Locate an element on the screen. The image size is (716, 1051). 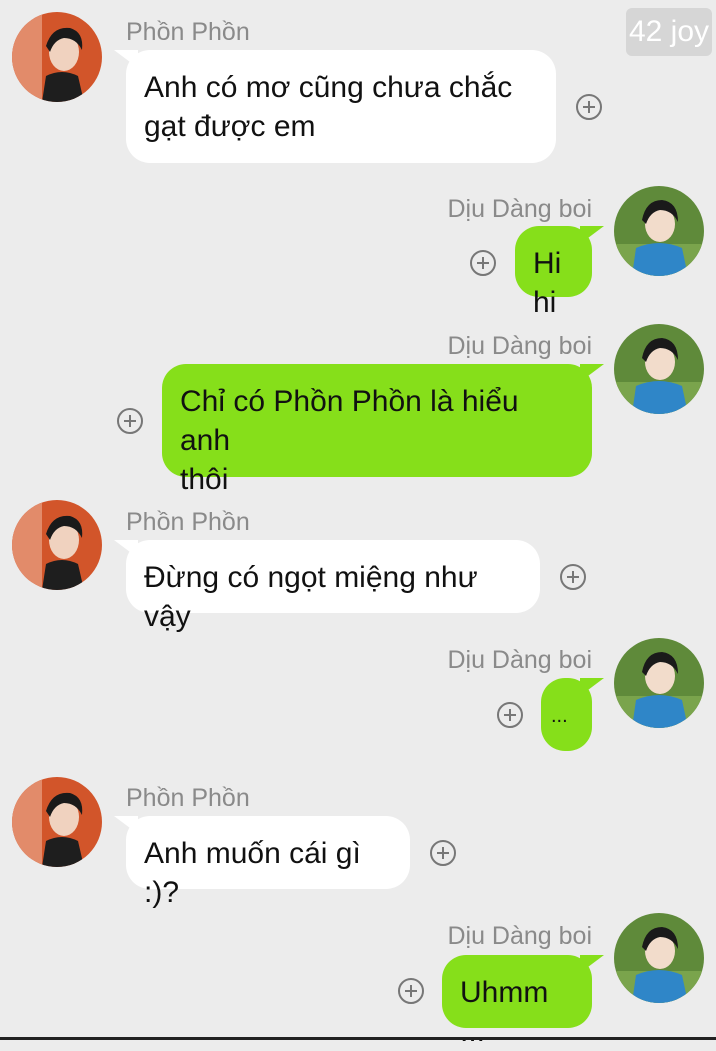
message-bubble: Hihi is located at coordinates (559, 272).